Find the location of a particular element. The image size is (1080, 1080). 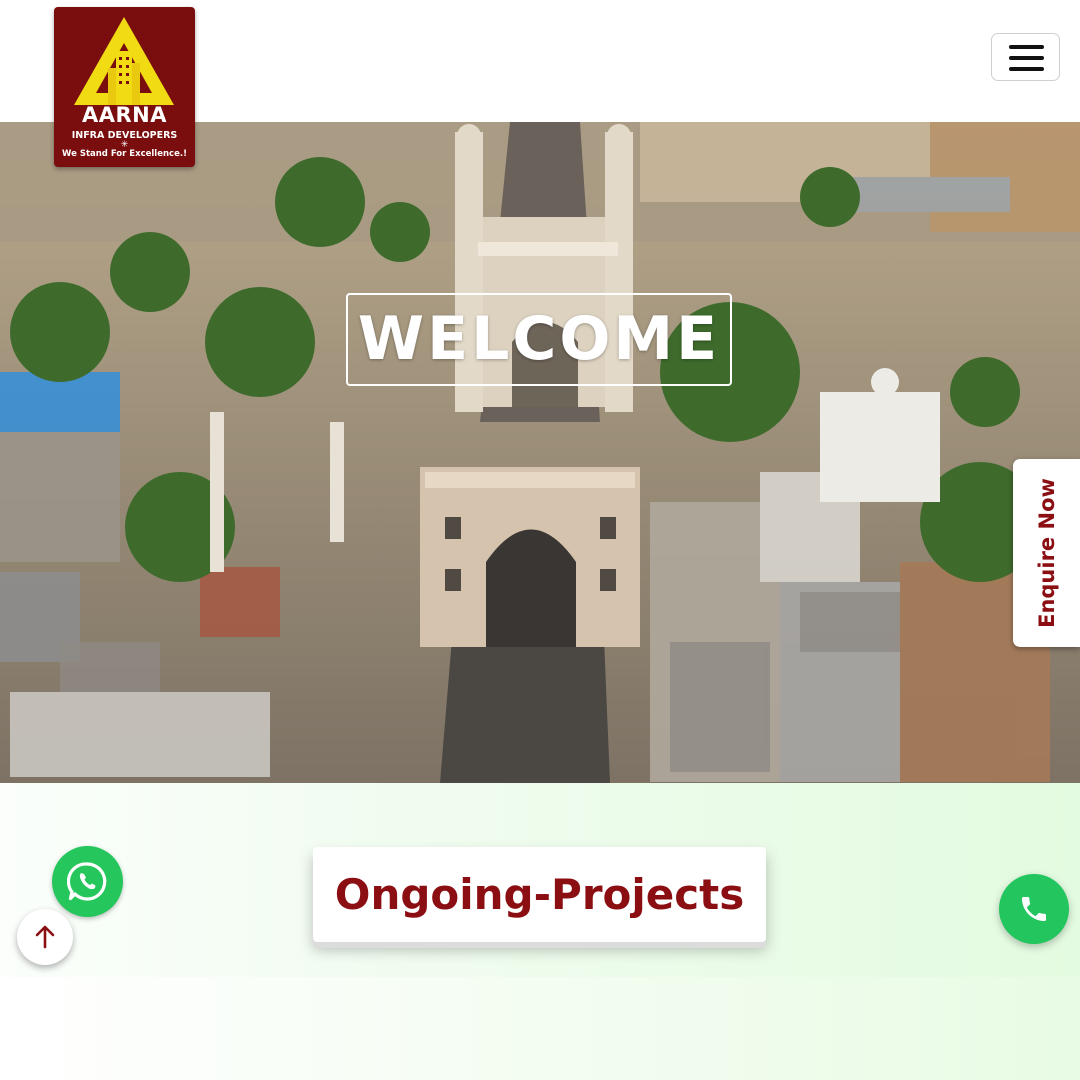

scroll-to-top-button is located at coordinates (45, 937).